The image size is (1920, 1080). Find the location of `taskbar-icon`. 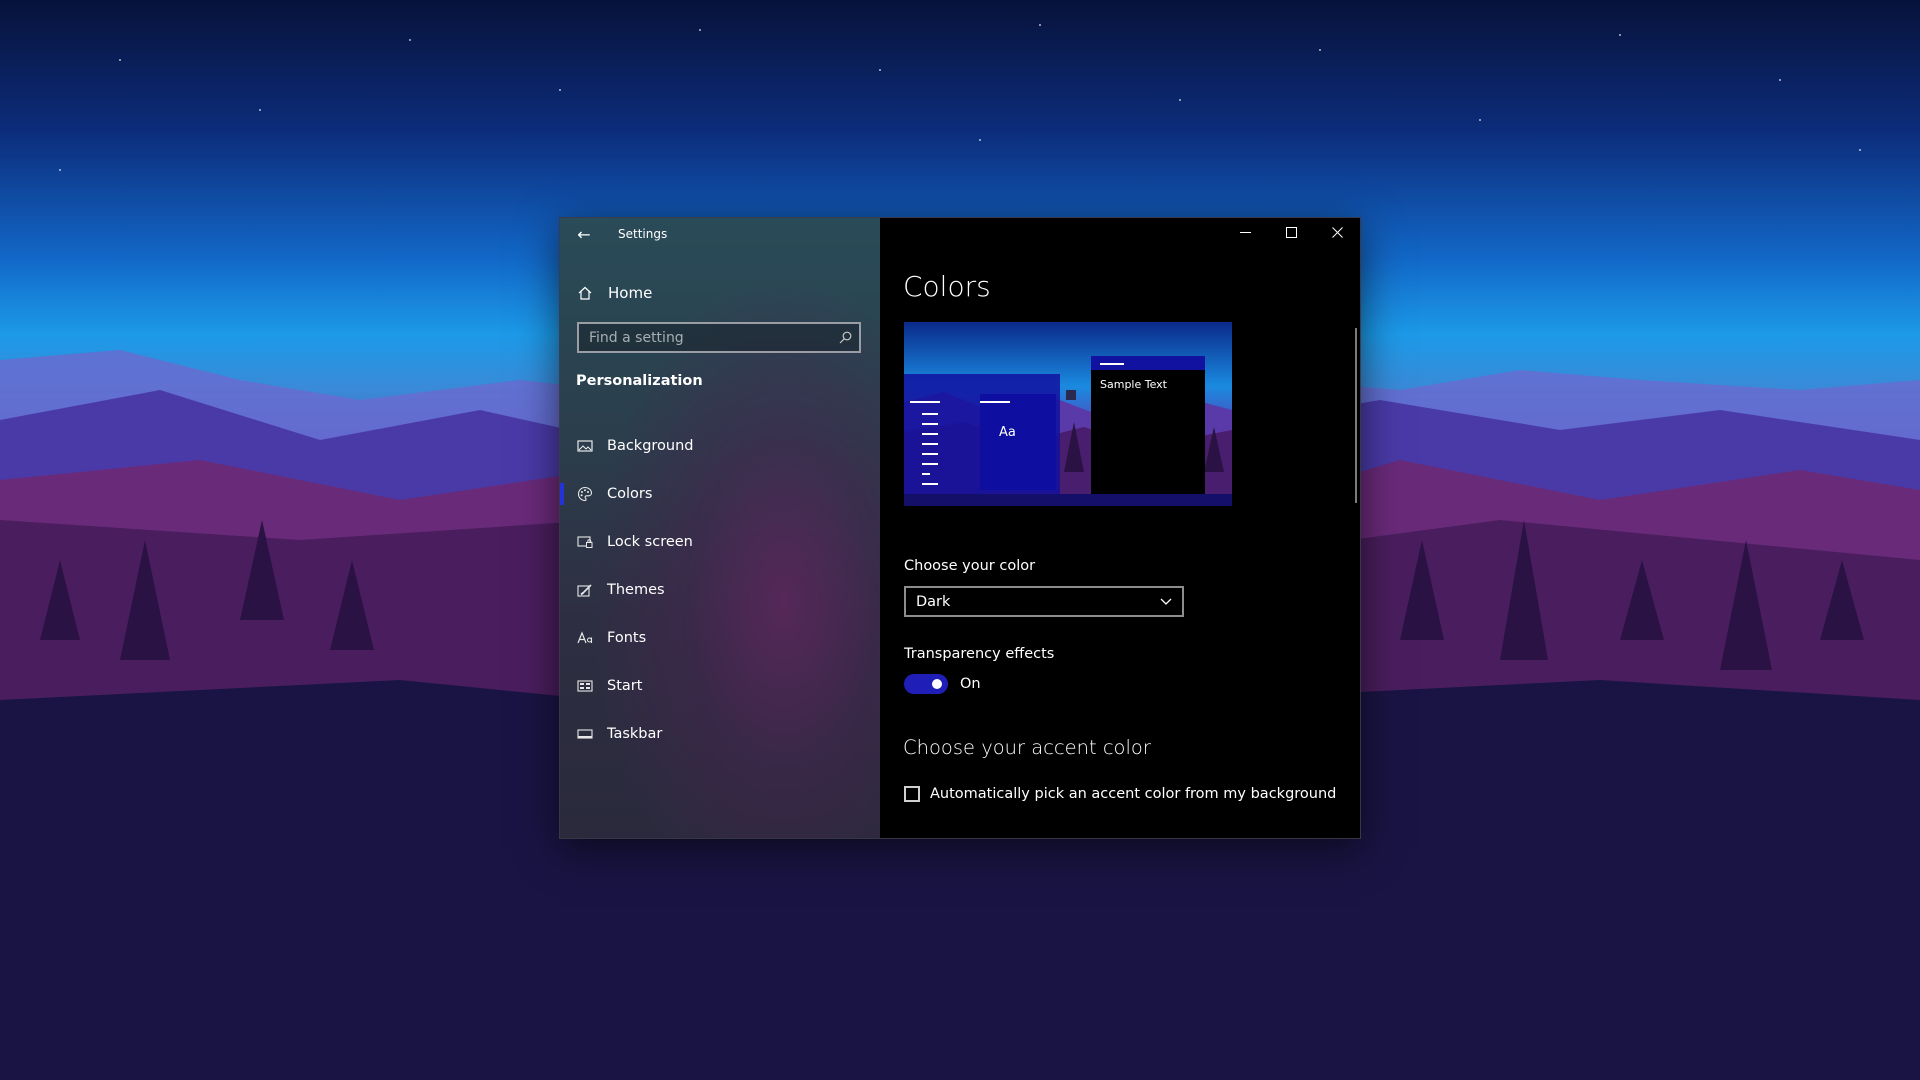

taskbar-icon is located at coordinates (585, 734).